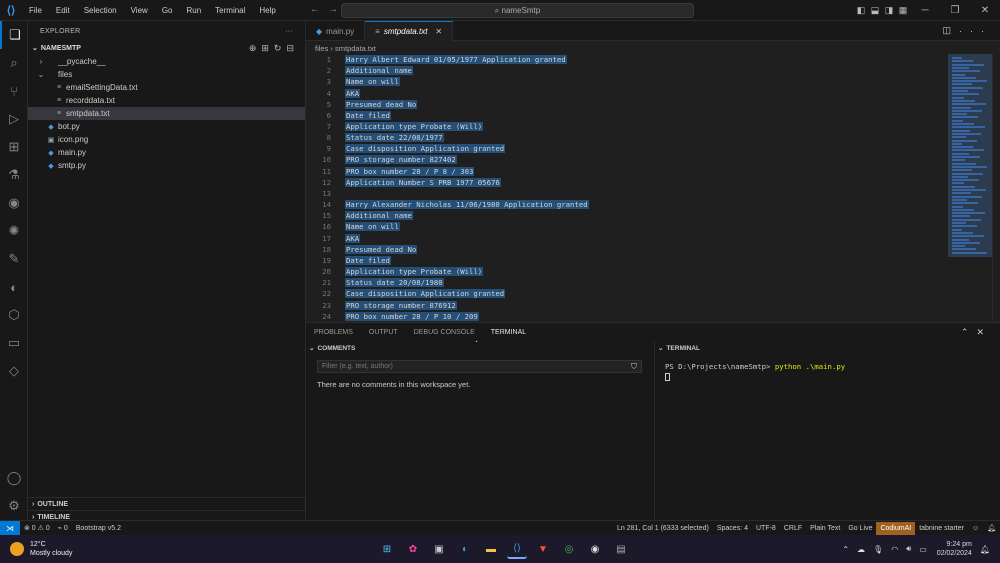 Image resolution: width=1000 pixels, height=563 pixels. What do you see at coordinates (166, 61) in the screenshot?
I see `tree-item: › __pycache__` at bounding box center [166, 61].